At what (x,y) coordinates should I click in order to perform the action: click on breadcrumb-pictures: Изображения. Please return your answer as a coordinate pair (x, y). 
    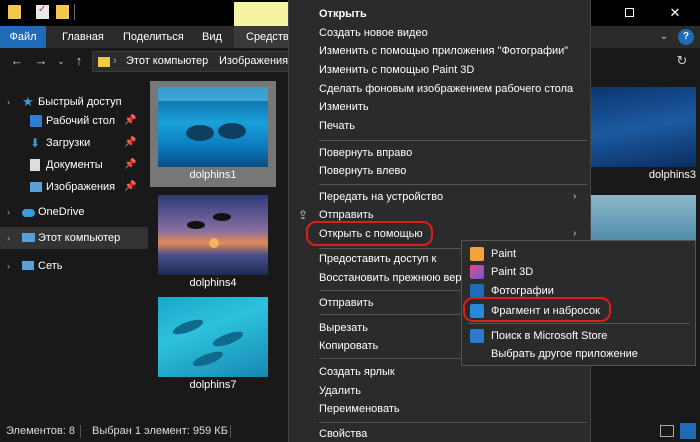
    Looking at the image, I should click on (253, 61).